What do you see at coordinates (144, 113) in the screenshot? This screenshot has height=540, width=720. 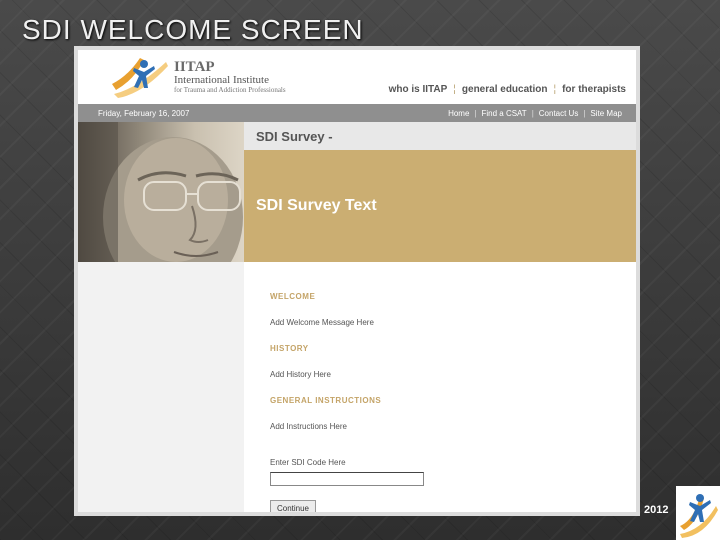 I see `date-text: Friday, February 16, 2007` at bounding box center [144, 113].